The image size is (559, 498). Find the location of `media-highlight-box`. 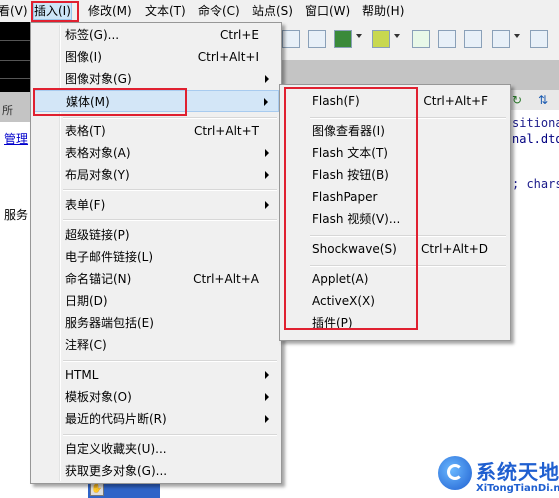

media-highlight-box is located at coordinates (110, 102).